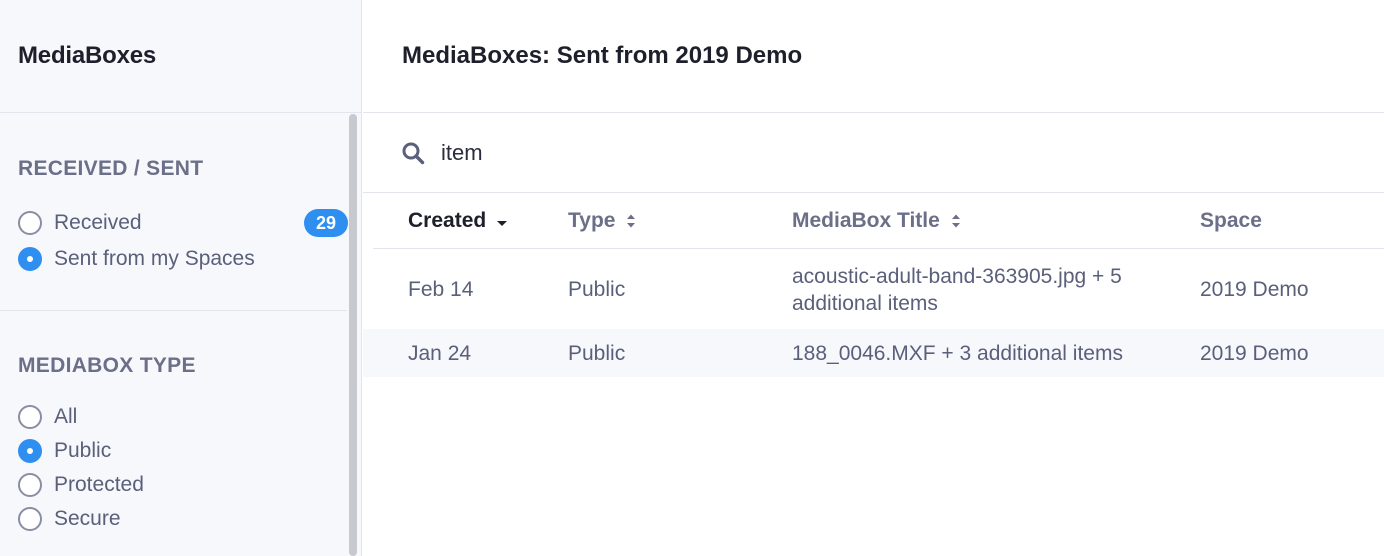 The width and height of the screenshot is (1384, 556). I want to click on mediabox-type-options: All Public Protected Secure, so click(189, 468).